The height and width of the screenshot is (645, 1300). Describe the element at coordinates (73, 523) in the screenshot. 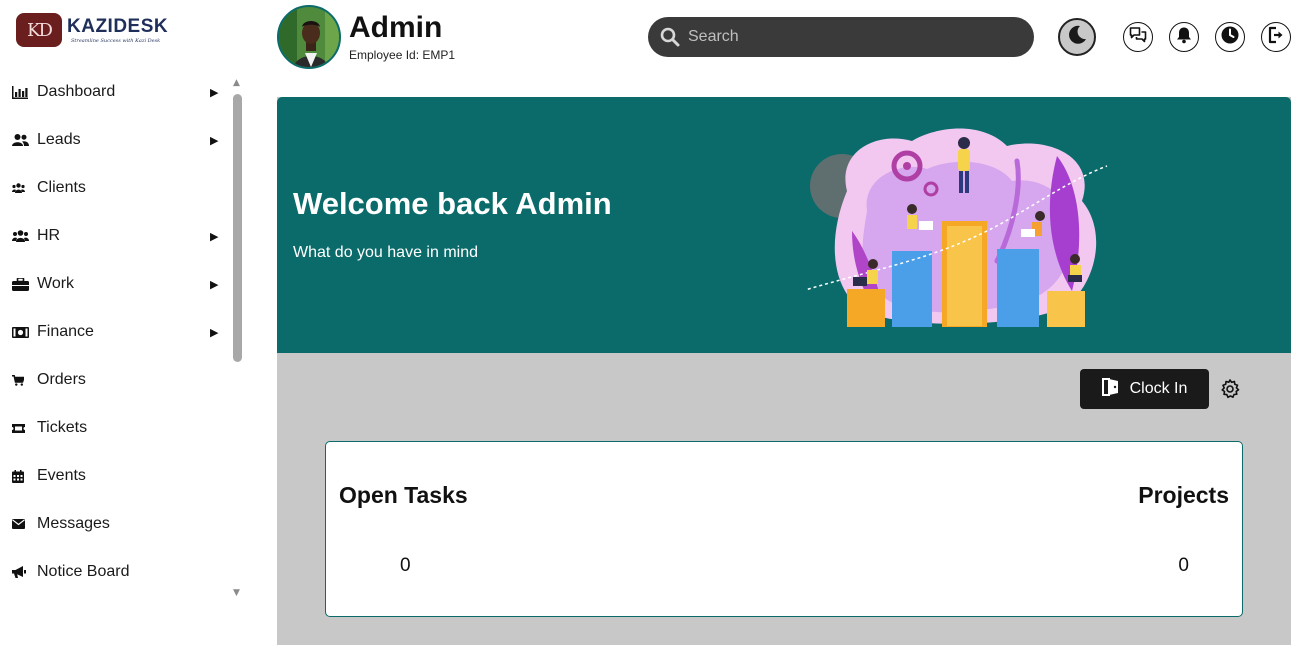

I see `sidebar-item-label: Messages` at that location.